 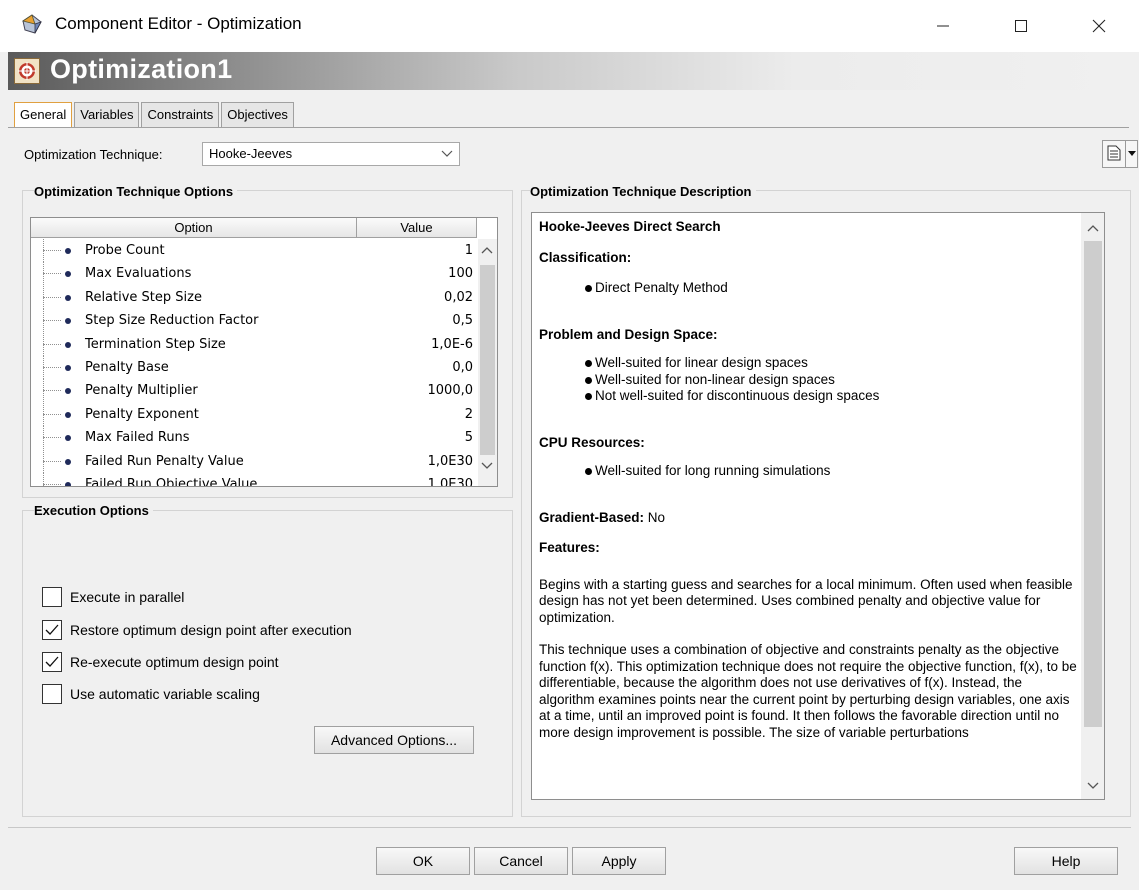 What do you see at coordinates (416, 250) in the screenshot?
I see `option-value: 1` at bounding box center [416, 250].